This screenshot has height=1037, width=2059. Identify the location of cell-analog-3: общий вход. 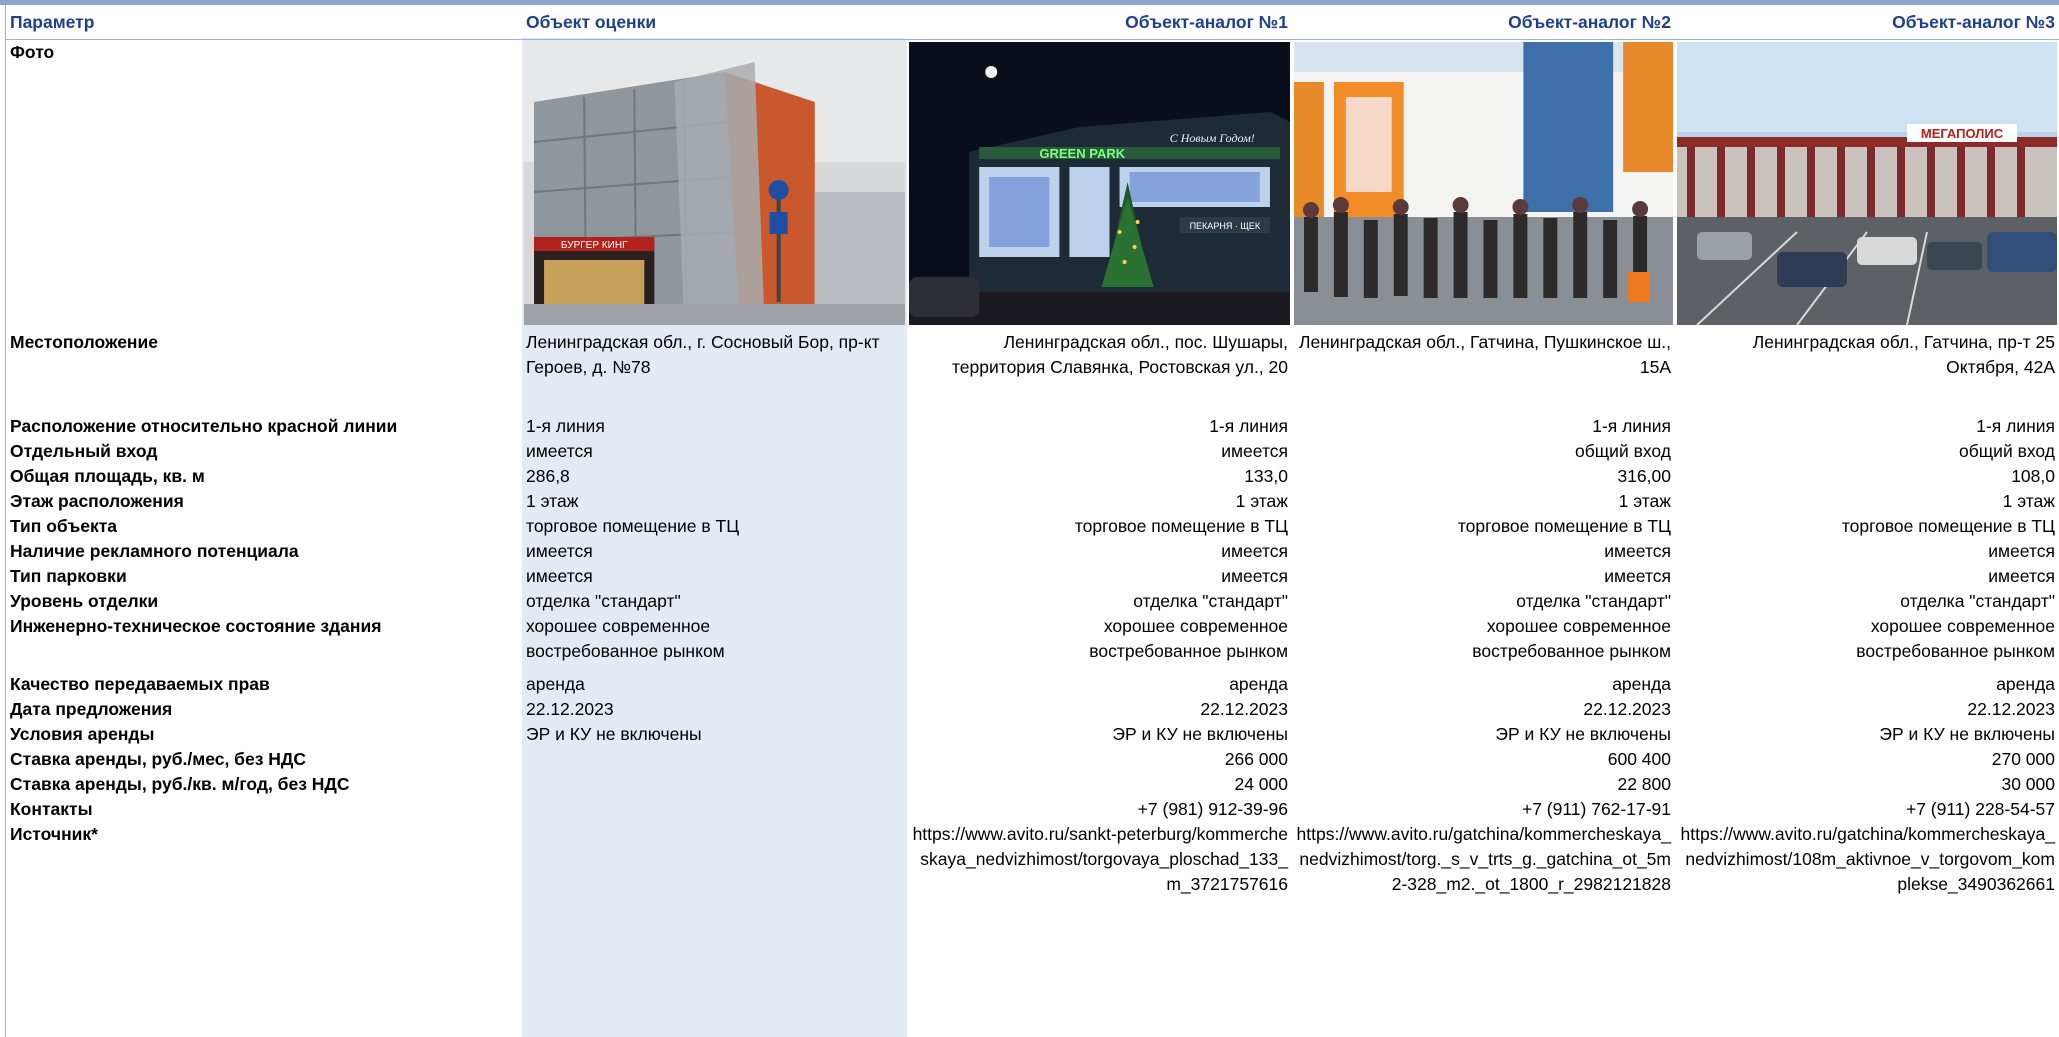
(2007, 451).